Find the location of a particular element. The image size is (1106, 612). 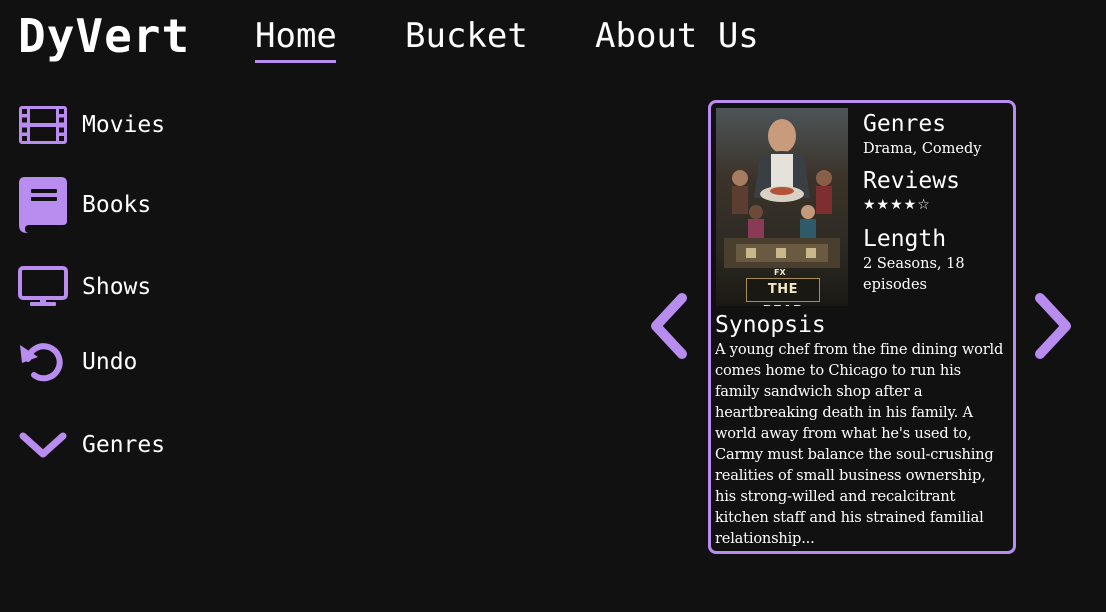

book-icon is located at coordinates (43, 205).